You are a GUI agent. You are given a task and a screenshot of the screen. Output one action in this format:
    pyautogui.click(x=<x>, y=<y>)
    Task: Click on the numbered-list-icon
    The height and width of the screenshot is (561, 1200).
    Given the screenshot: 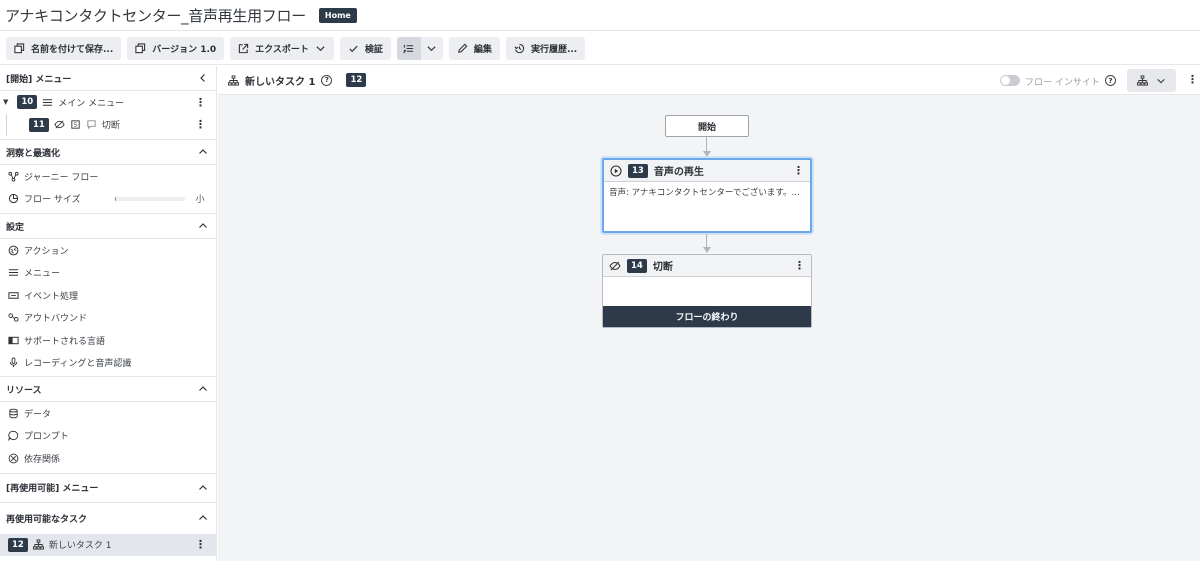 What is the action you would take?
    pyautogui.click(x=408, y=48)
    